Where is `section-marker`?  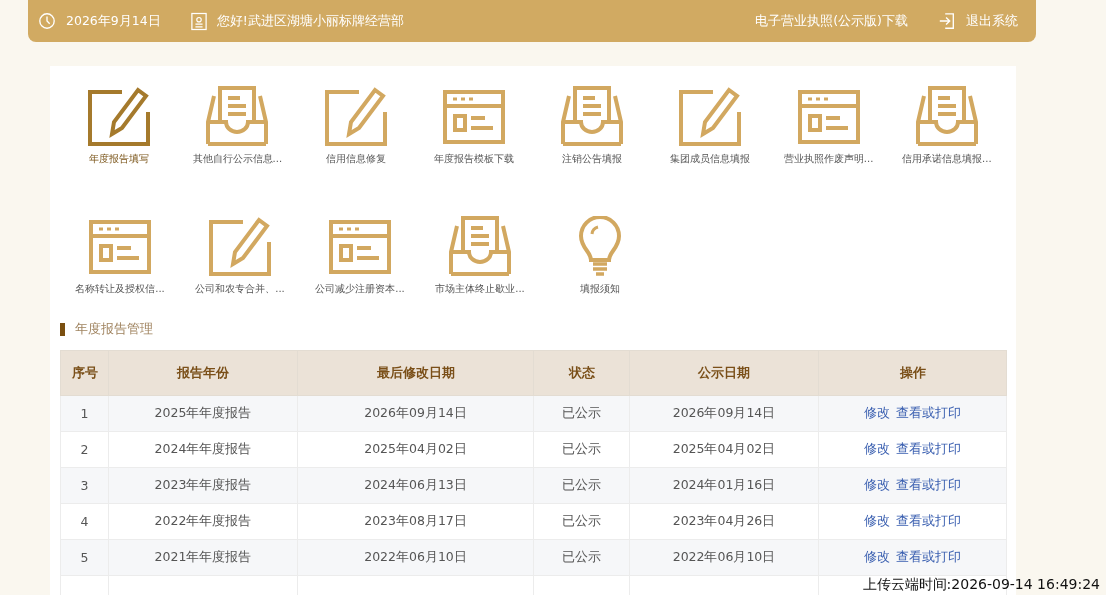
section-marker is located at coordinates (62, 329).